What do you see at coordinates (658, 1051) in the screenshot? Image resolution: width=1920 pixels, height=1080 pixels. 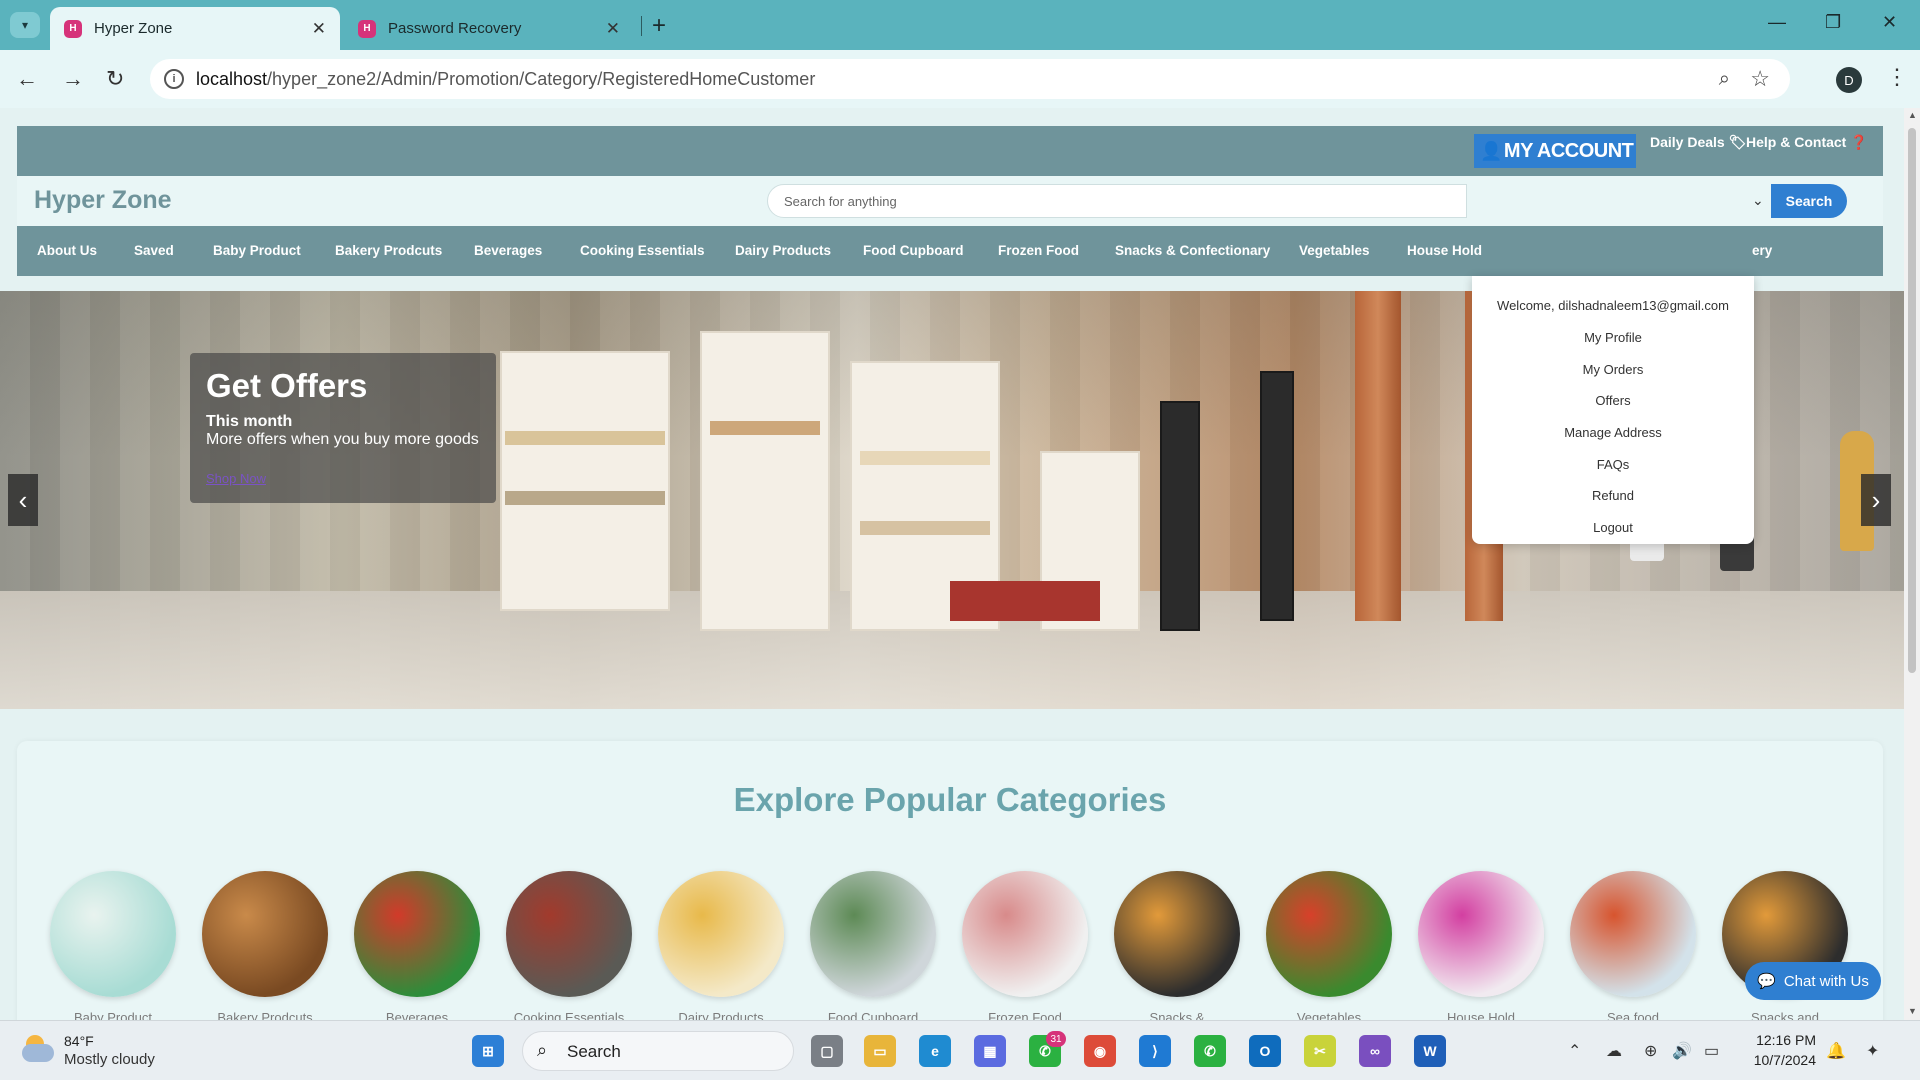 I see `taskbar-search-input: ⌕ Search` at bounding box center [658, 1051].